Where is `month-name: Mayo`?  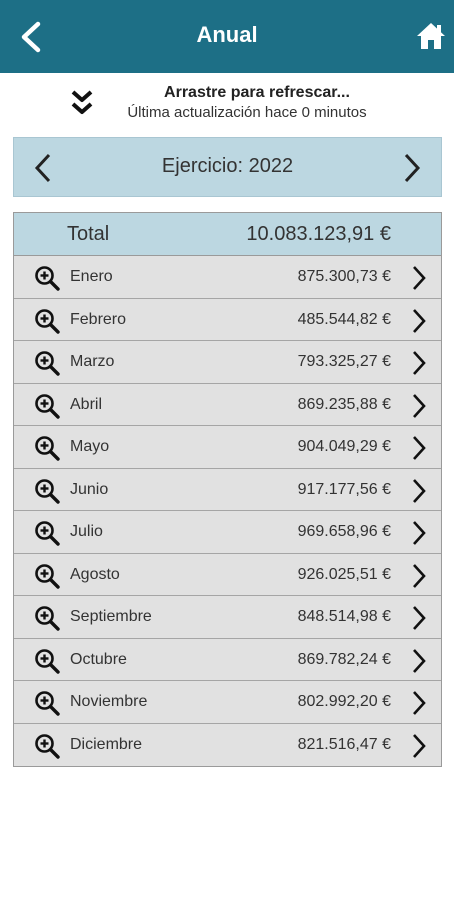
month-name: Mayo is located at coordinates (90, 446).